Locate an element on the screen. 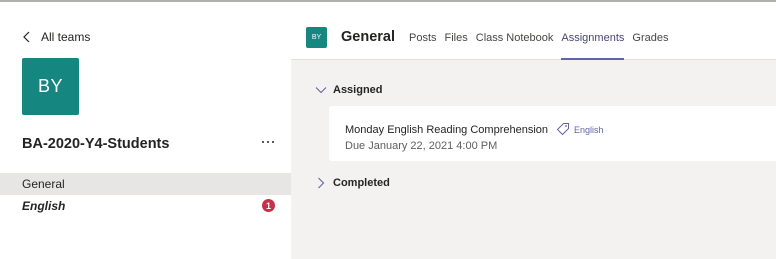 Image resolution: width=776 pixels, height=259 pixels. all-teams-label: All teams is located at coordinates (66, 37).